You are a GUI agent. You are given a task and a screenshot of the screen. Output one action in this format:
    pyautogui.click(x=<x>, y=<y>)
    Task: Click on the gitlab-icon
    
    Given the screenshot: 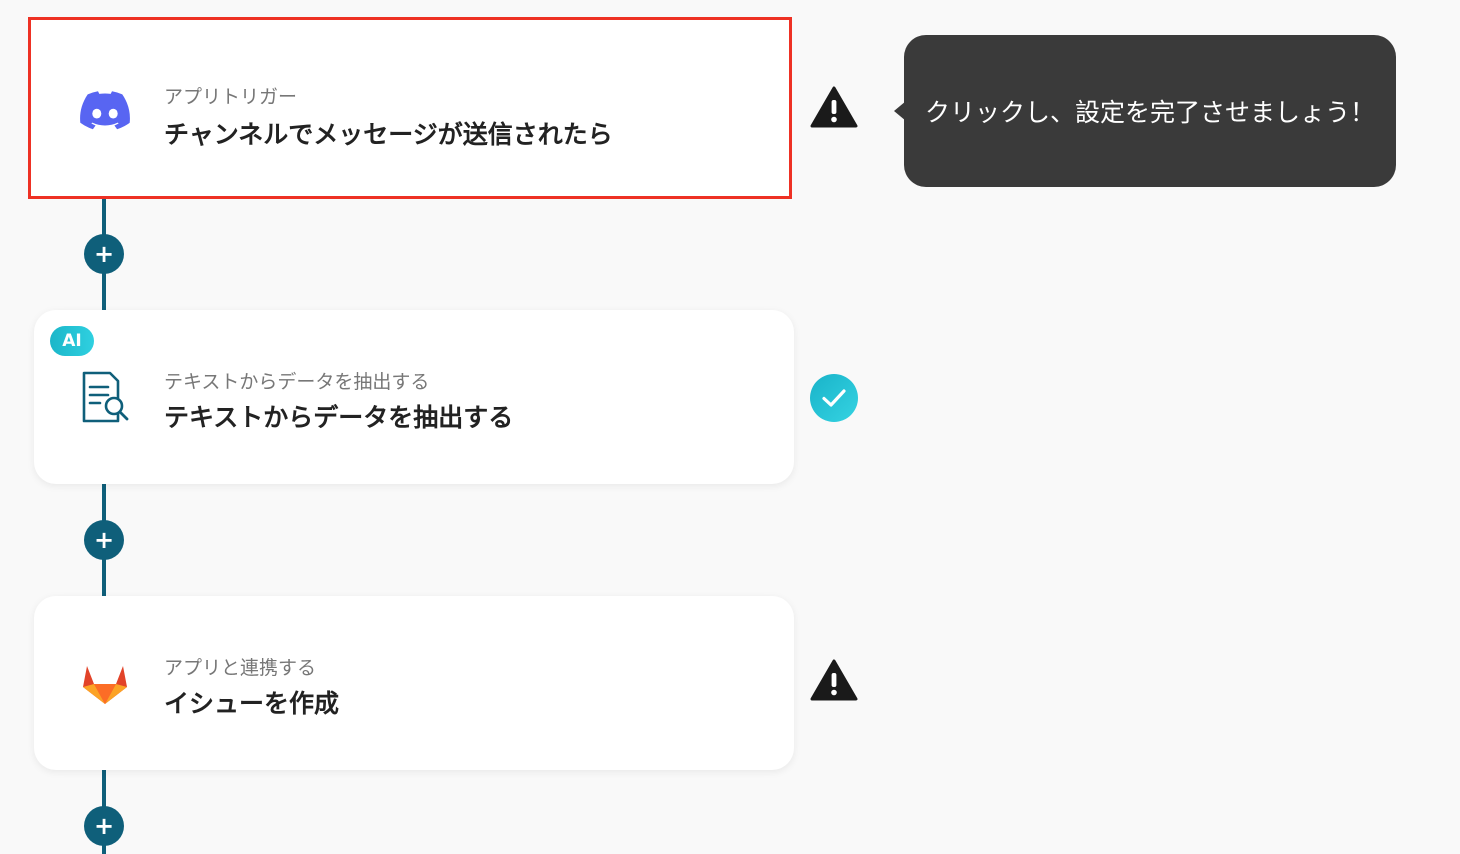 What is the action you would take?
    pyautogui.click(x=105, y=683)
    